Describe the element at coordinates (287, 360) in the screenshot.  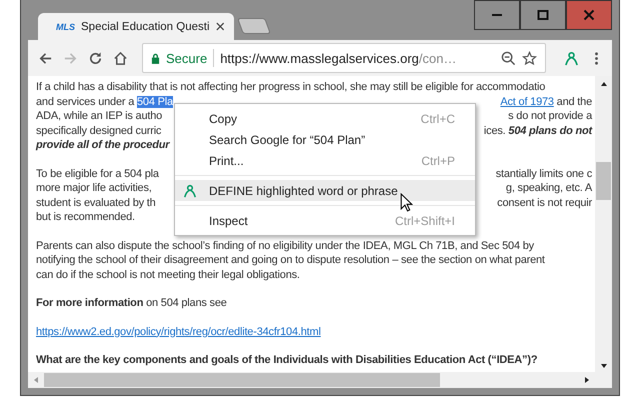
I see `bold-text: What are the key components and goals of the Individuals with Disabilities Education Act (“IDEA”)?` at that location.